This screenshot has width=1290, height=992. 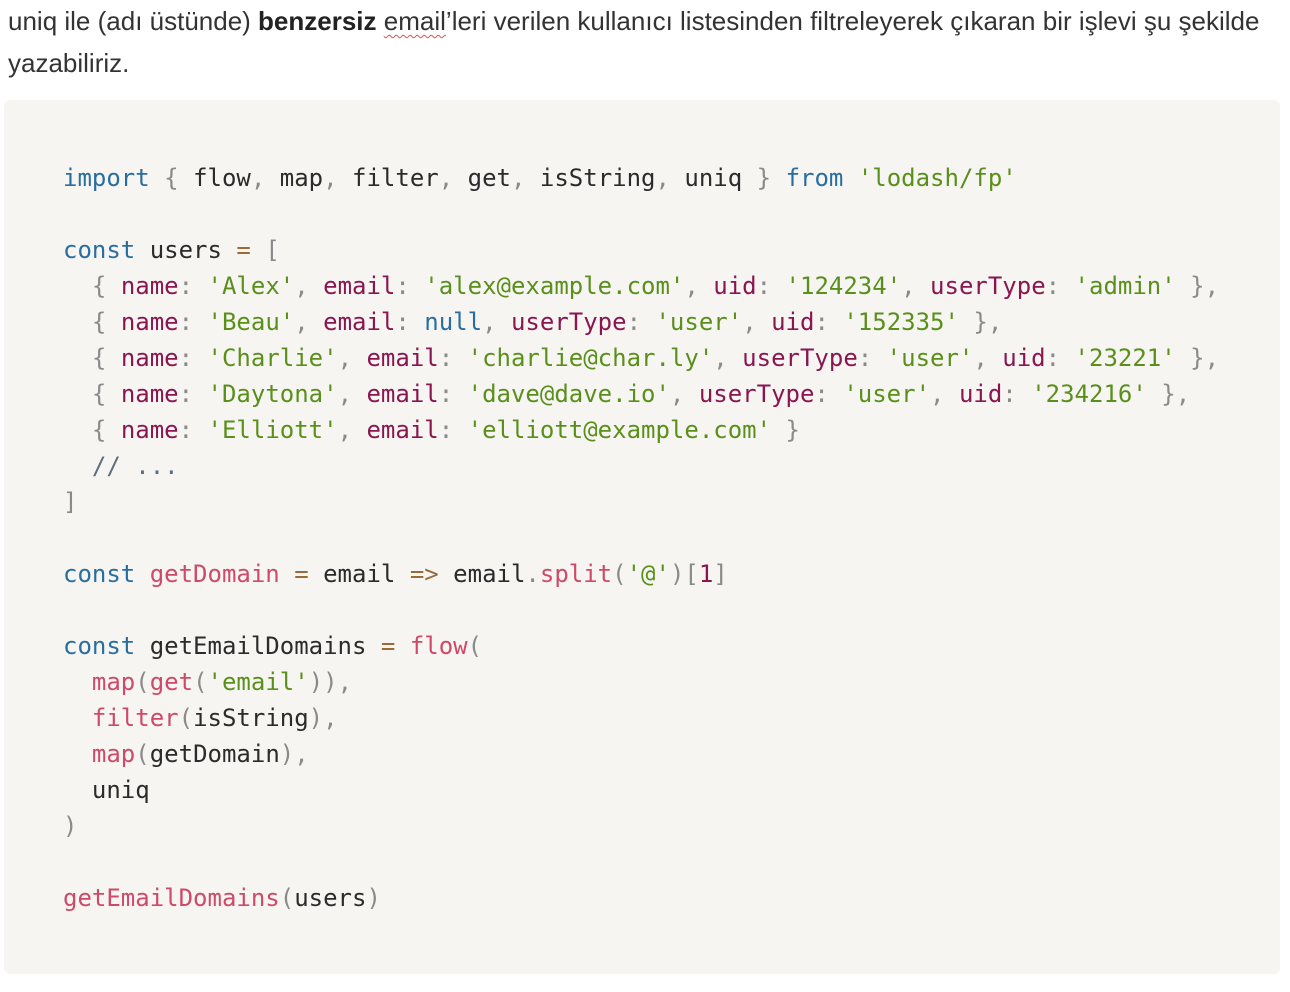 What do you see at coordinates (133, 21) in the screenshot?
I see `intro-text-1: uniq ile (adı üstünde)` at bounding box center [133, 21].